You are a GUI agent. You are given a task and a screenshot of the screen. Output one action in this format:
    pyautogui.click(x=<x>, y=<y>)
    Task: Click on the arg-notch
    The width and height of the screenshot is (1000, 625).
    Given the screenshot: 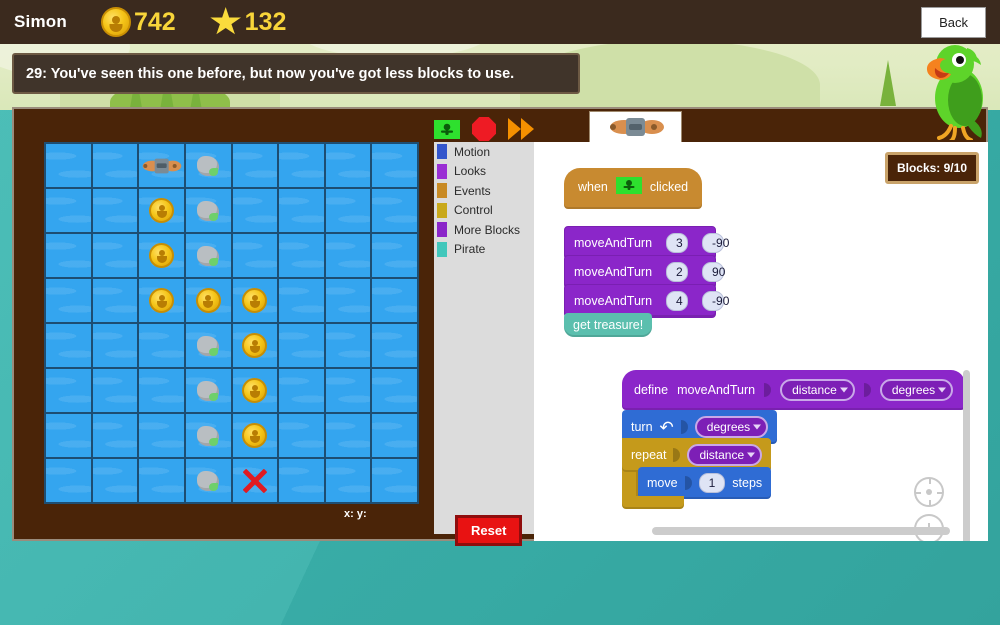 What is the action you would take?
    pyautogui.click(x=768, y=390)
    